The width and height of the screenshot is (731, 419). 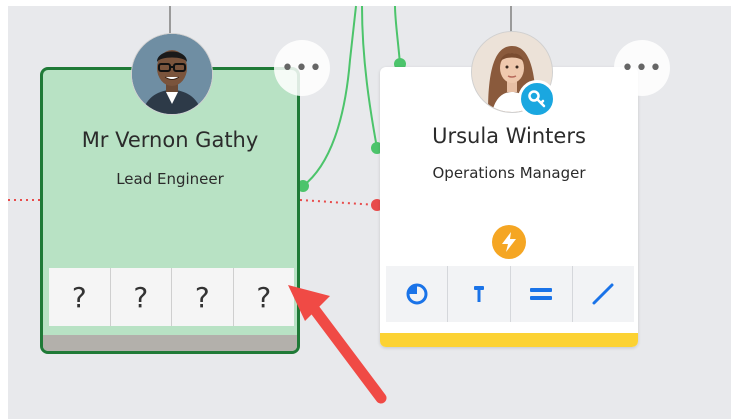 What do you see at coordinates (170, 179) in the screenshot?
I see `employee-role: Lead Engineer` at bounding box center [170, 179].